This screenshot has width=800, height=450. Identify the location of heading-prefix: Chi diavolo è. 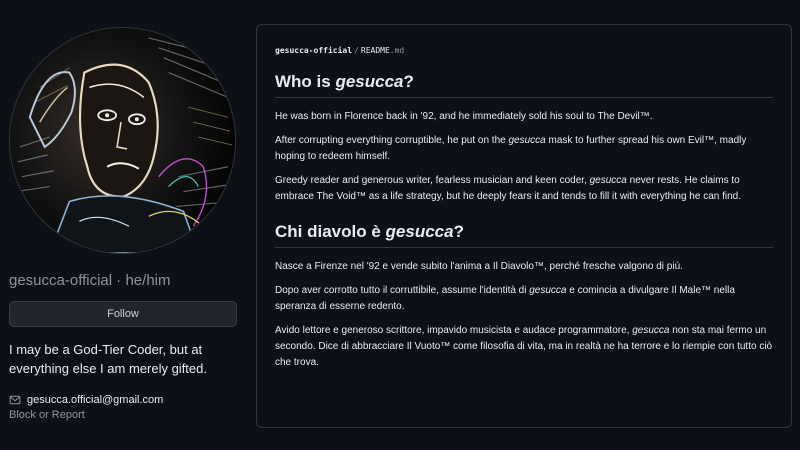
(330, 231).